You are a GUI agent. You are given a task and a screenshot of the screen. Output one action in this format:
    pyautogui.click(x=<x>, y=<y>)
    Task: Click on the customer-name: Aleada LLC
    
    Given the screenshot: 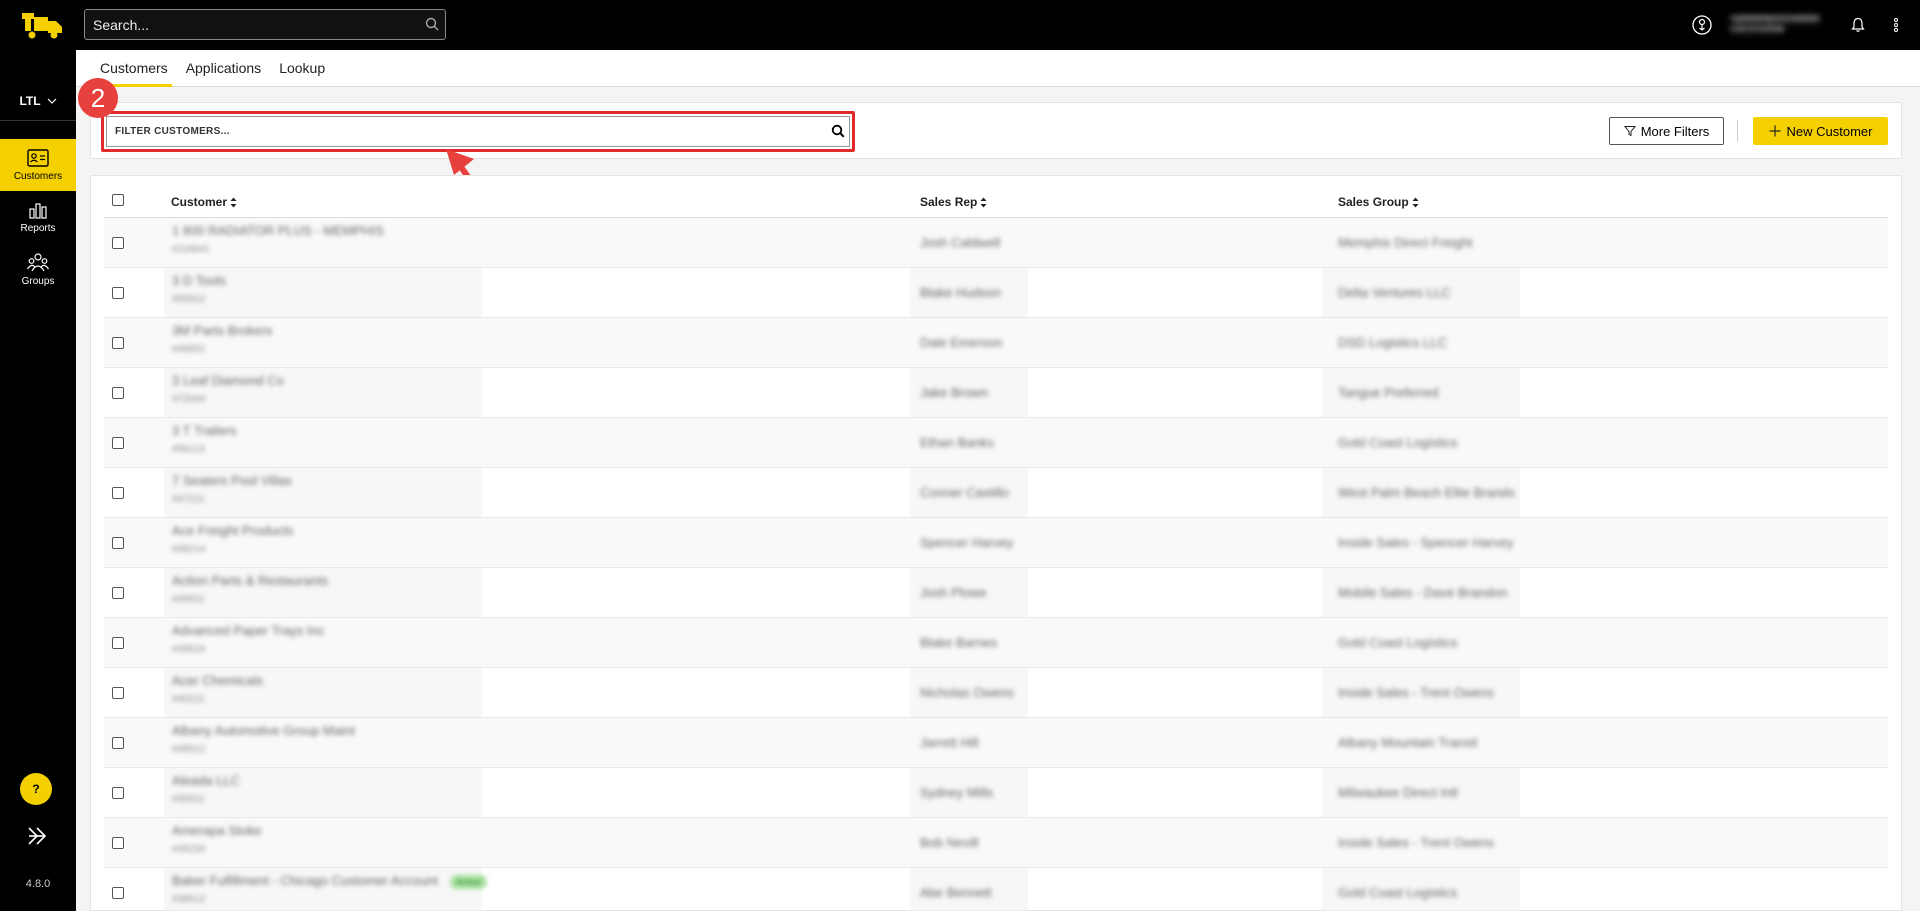 What is the action you would take?
    pyautogui.click(x=206, y=780)
    